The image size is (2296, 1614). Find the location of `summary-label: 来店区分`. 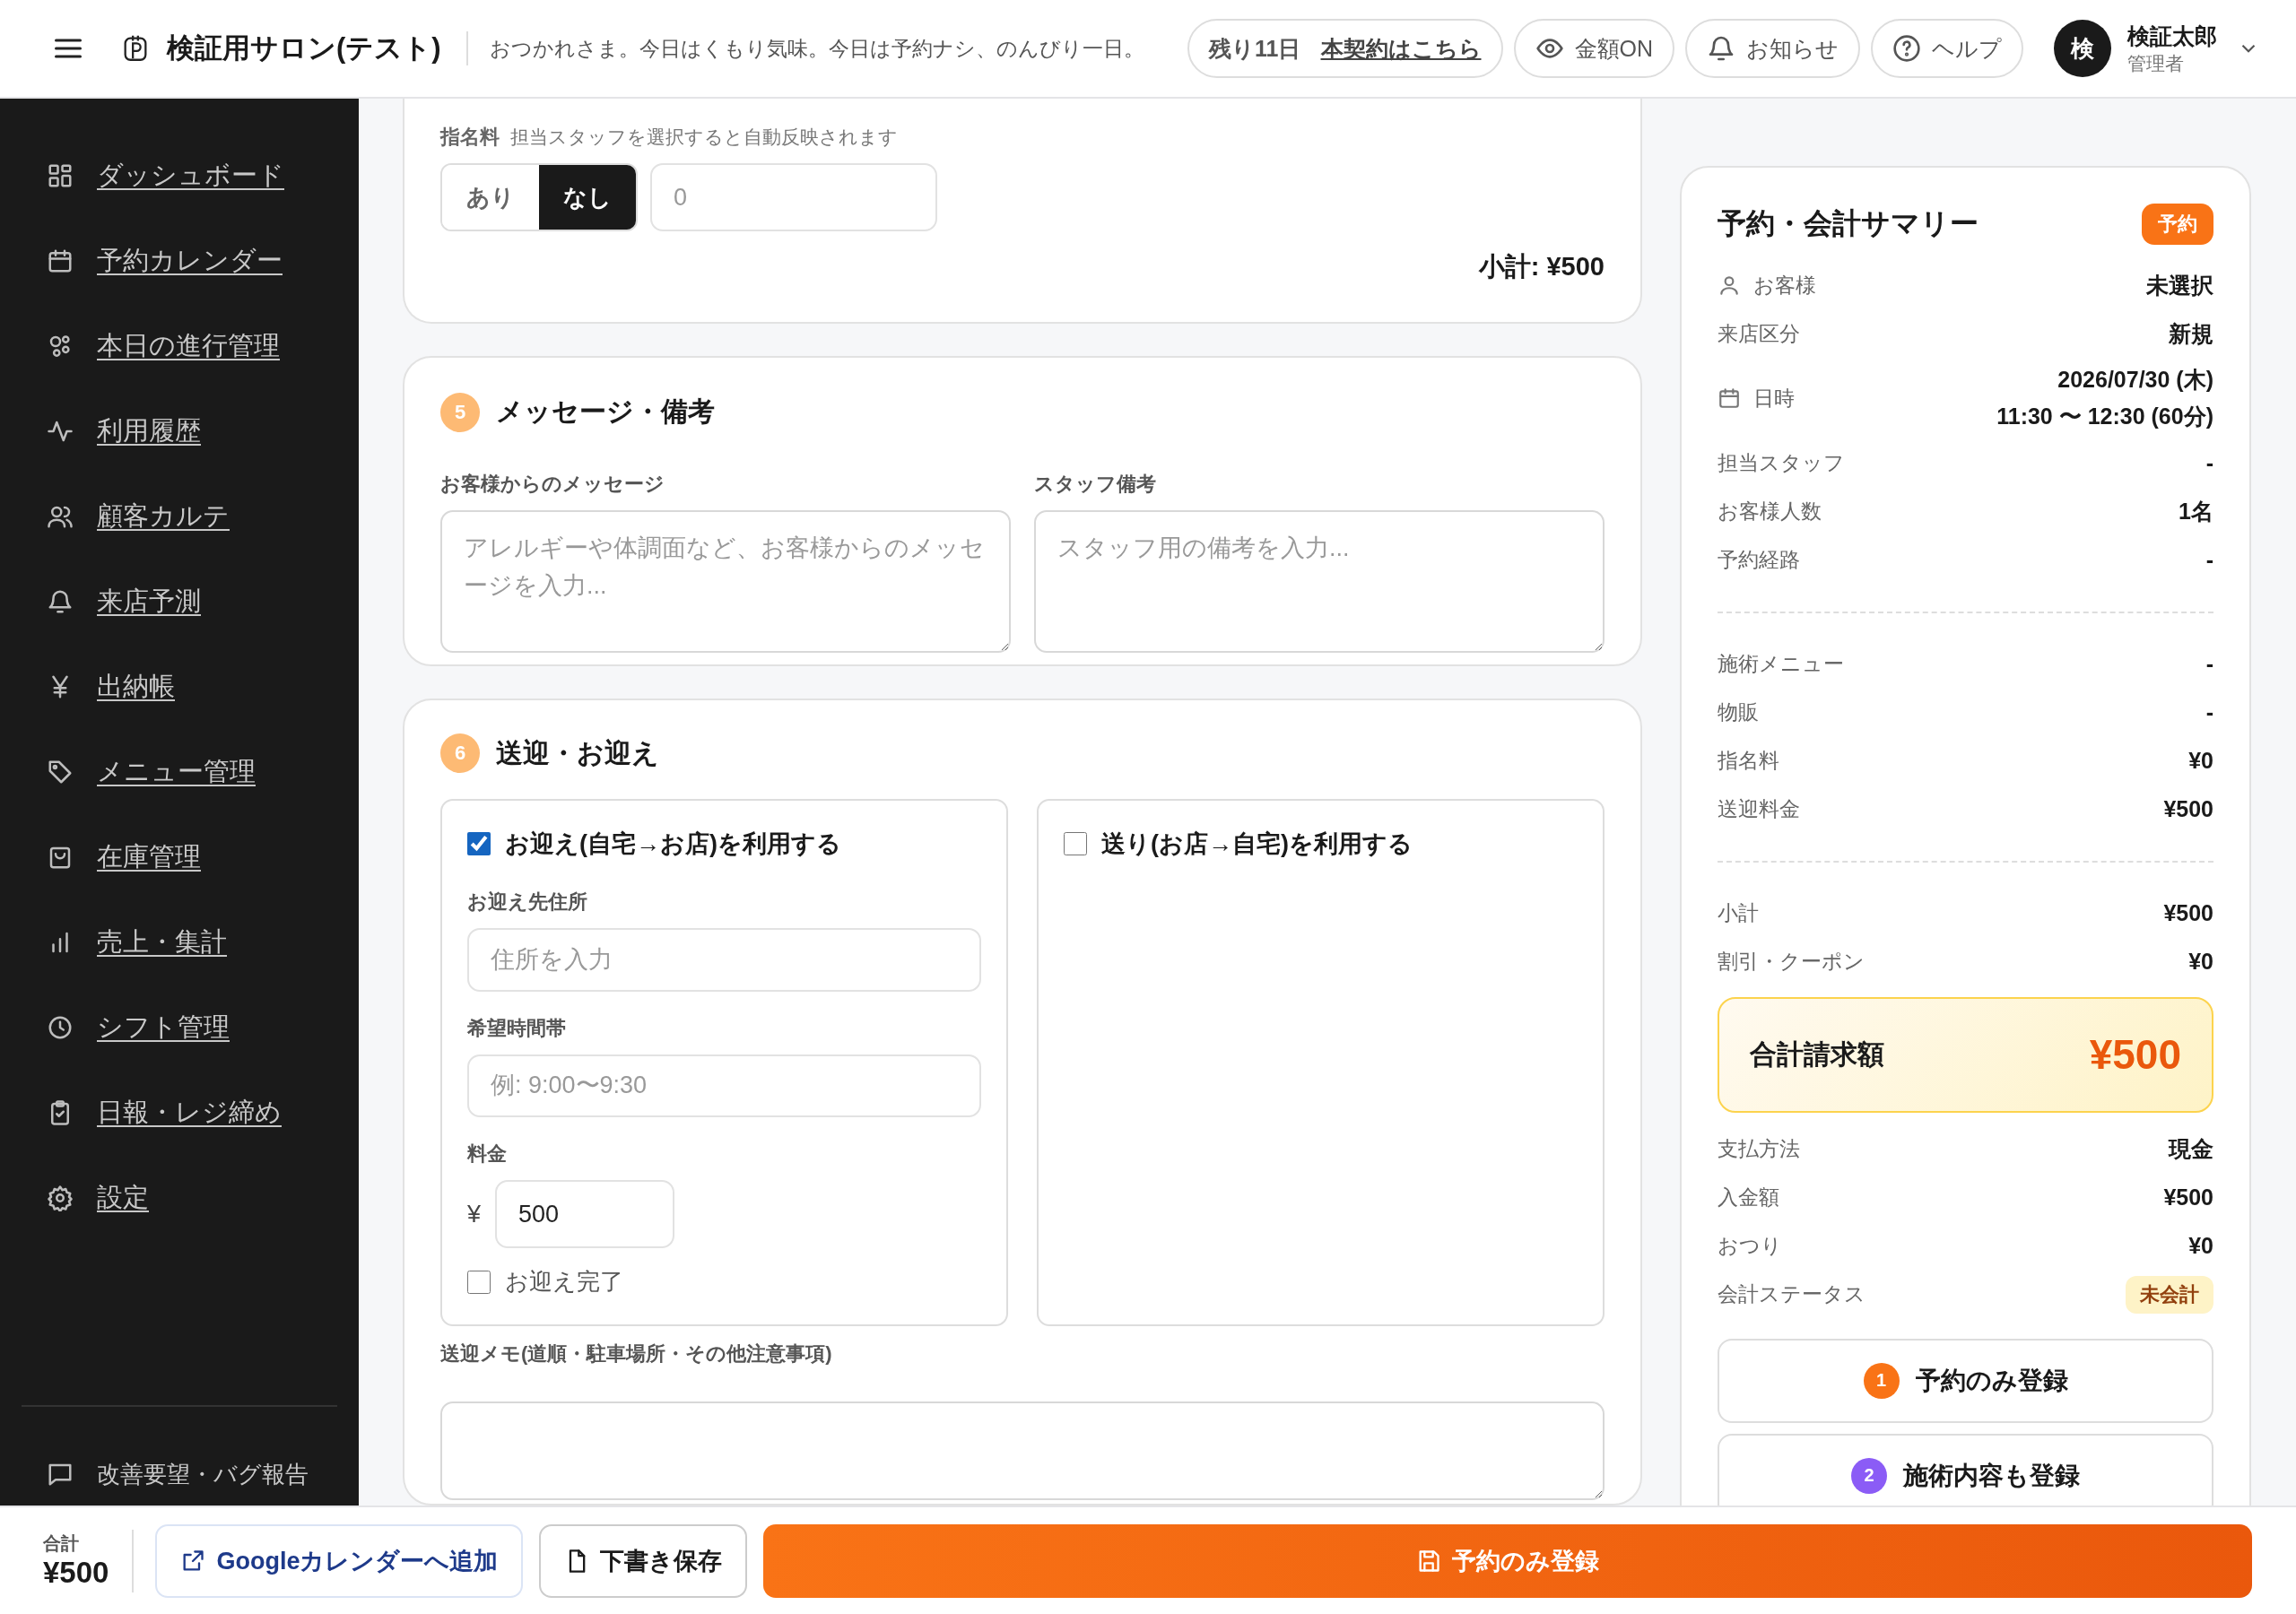

summary-label: 来店区分 is located at coordinates (1759, 333).